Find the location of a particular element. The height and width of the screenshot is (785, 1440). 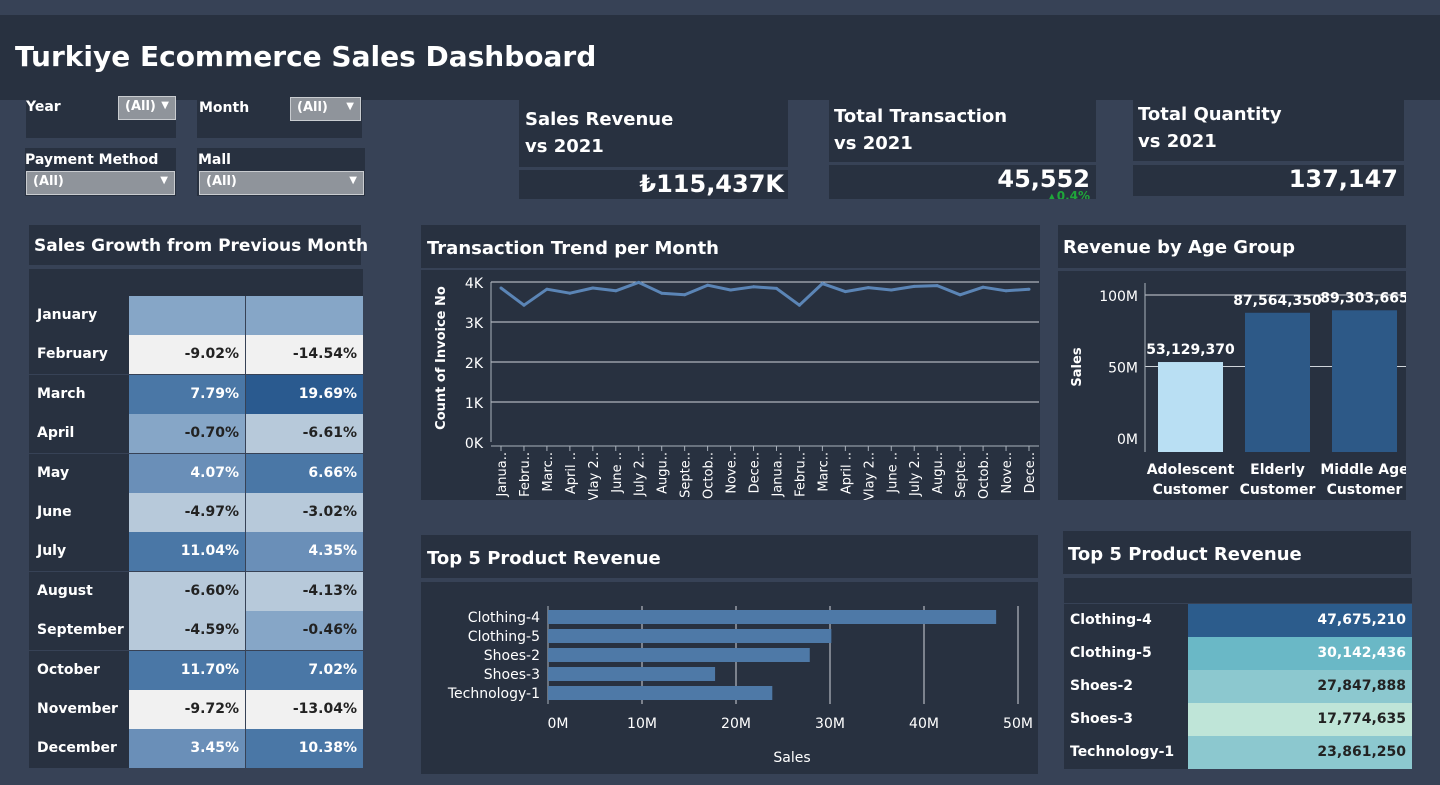

growth-month-label: February is located at coordinates (79, 355).